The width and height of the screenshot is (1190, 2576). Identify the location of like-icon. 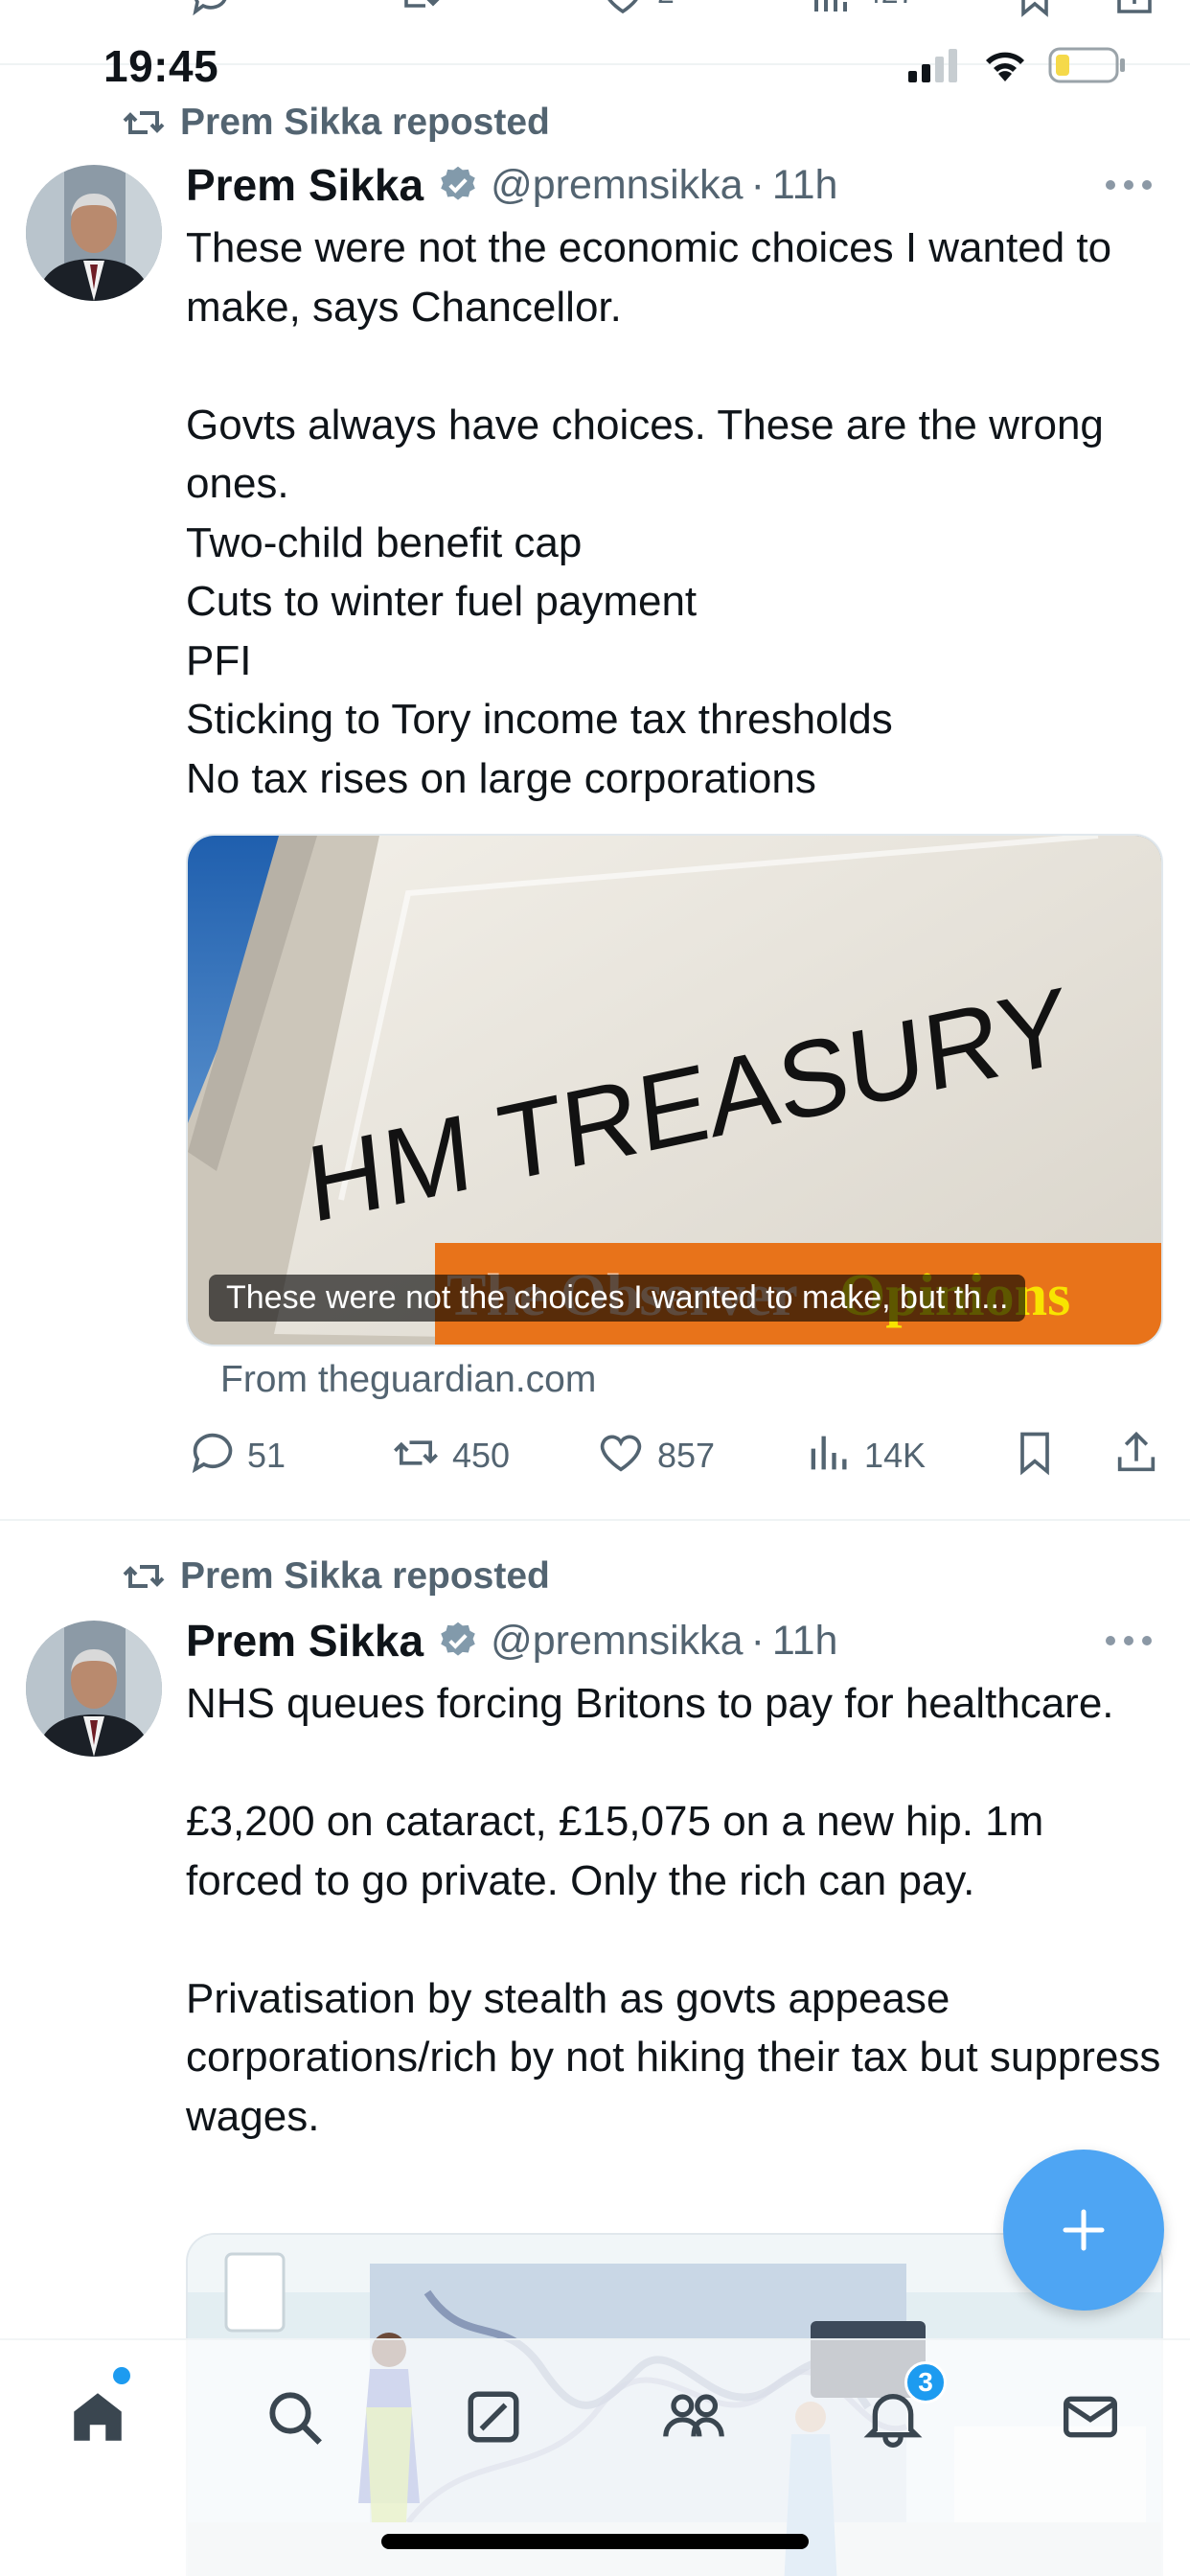
(621, 1453).